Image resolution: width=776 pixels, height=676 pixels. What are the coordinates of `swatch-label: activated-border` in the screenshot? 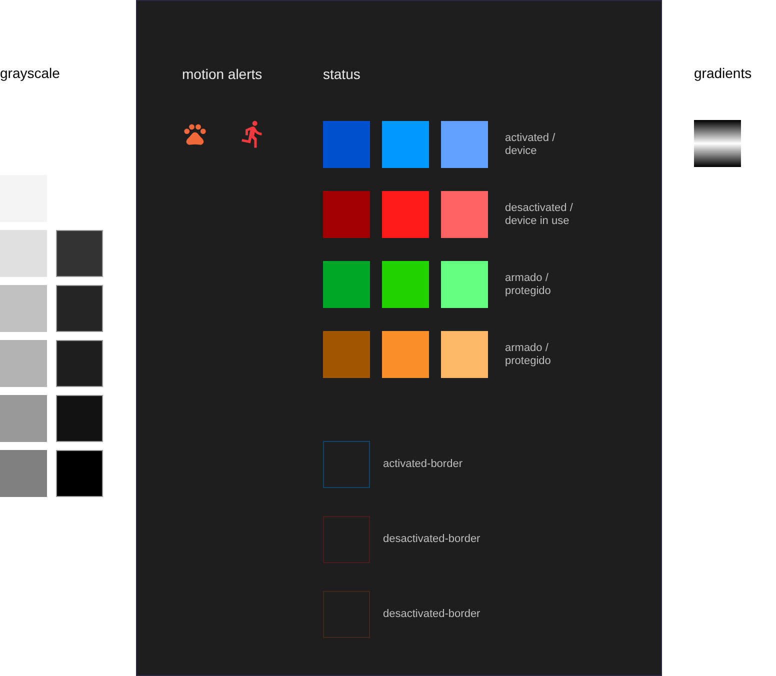 It's located at (422, 464).